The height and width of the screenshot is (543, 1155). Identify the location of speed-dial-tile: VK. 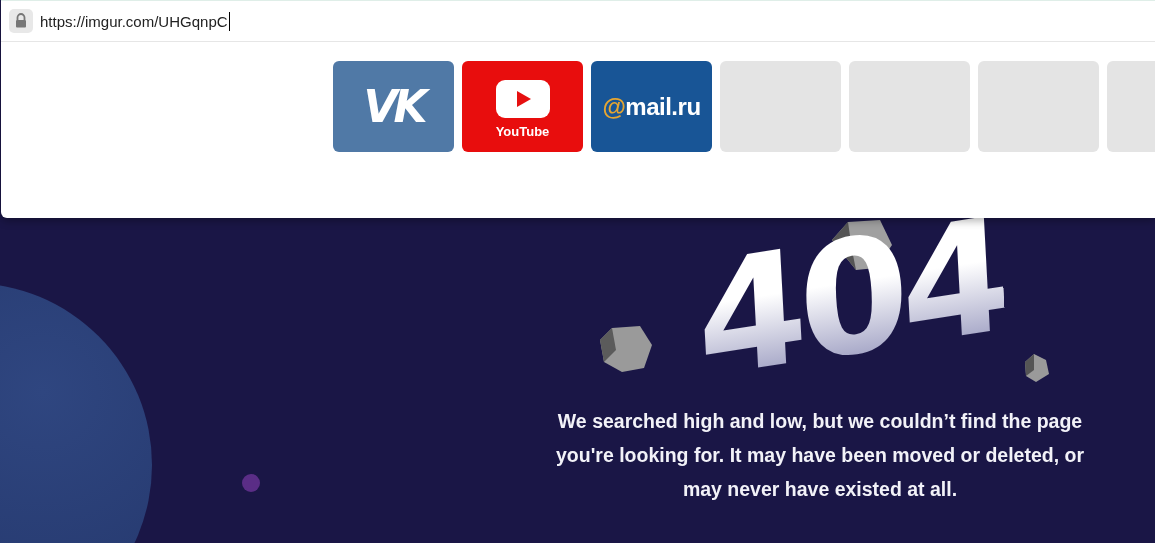
(393, 106).